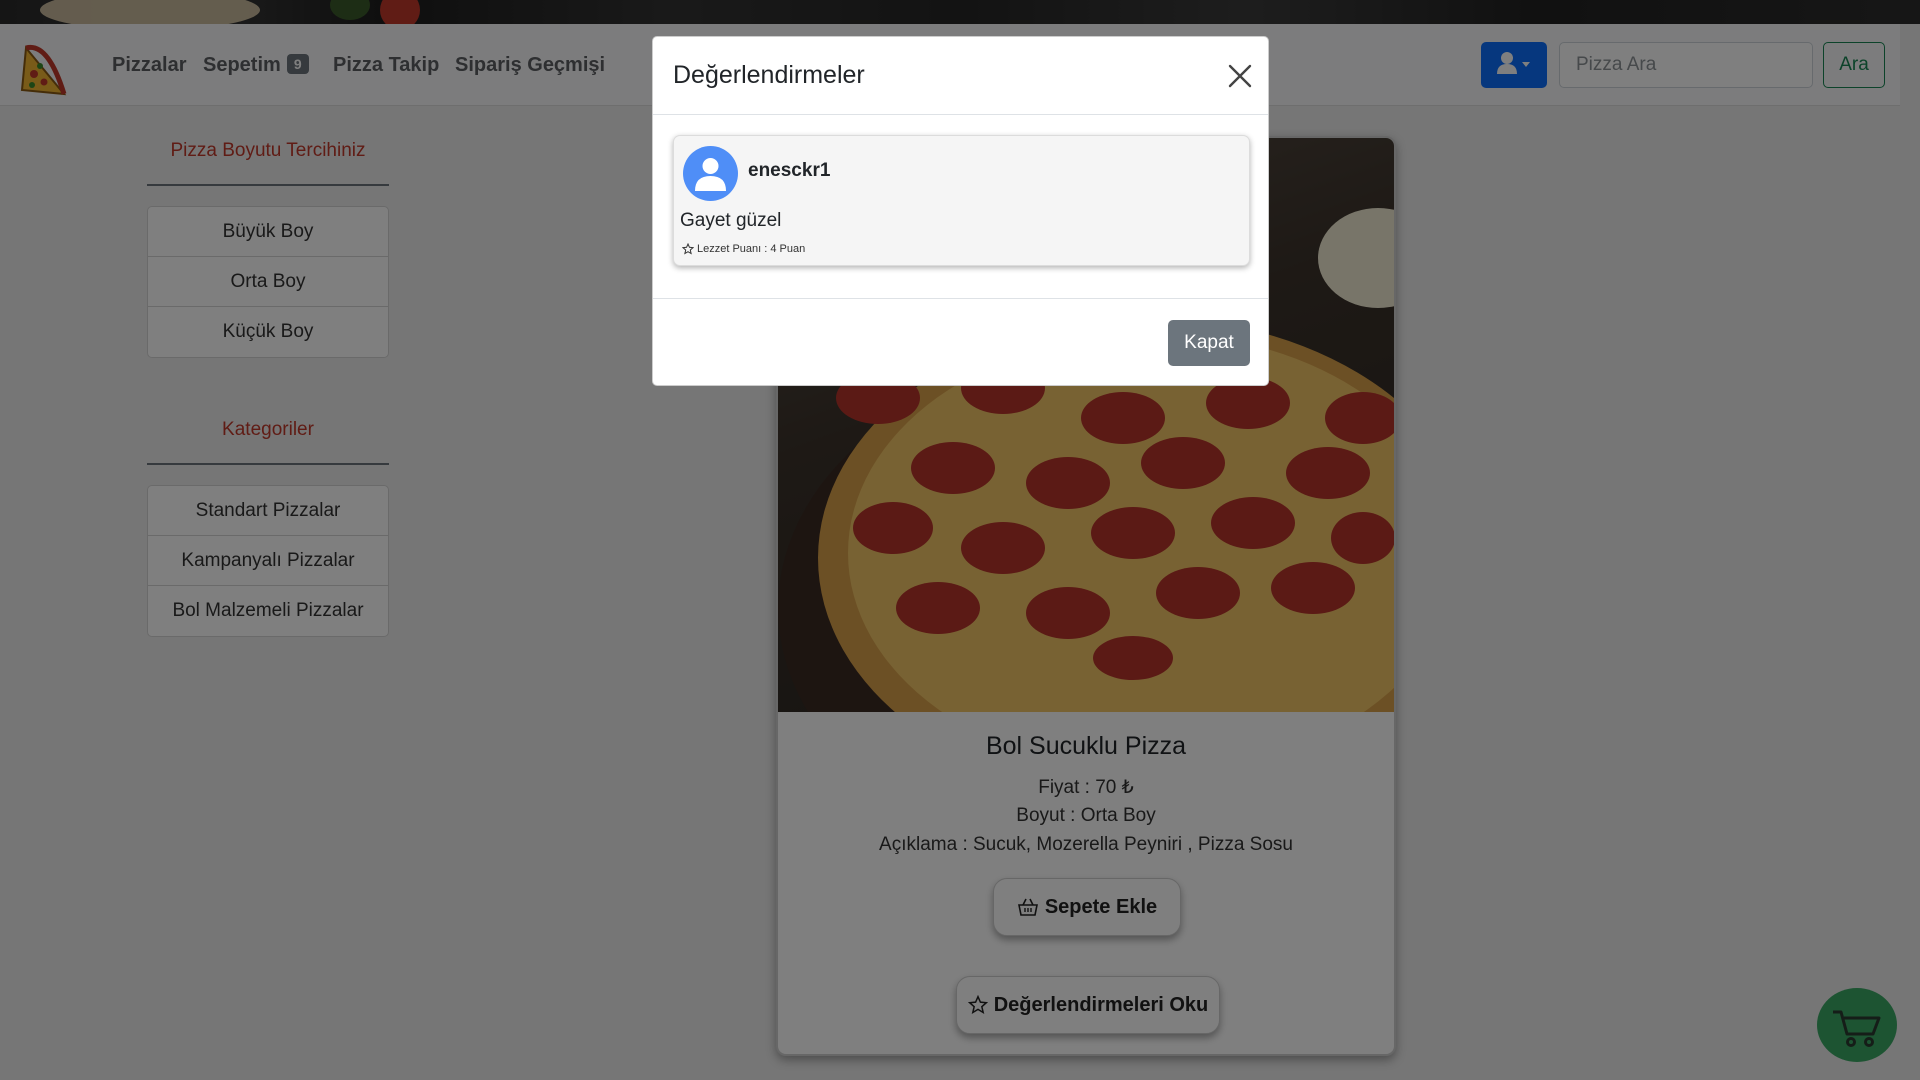 The image size is (1920, 1080). I want to click on review-score-label: Lezzet Puanı : 4 Puan, so click(751, 249).